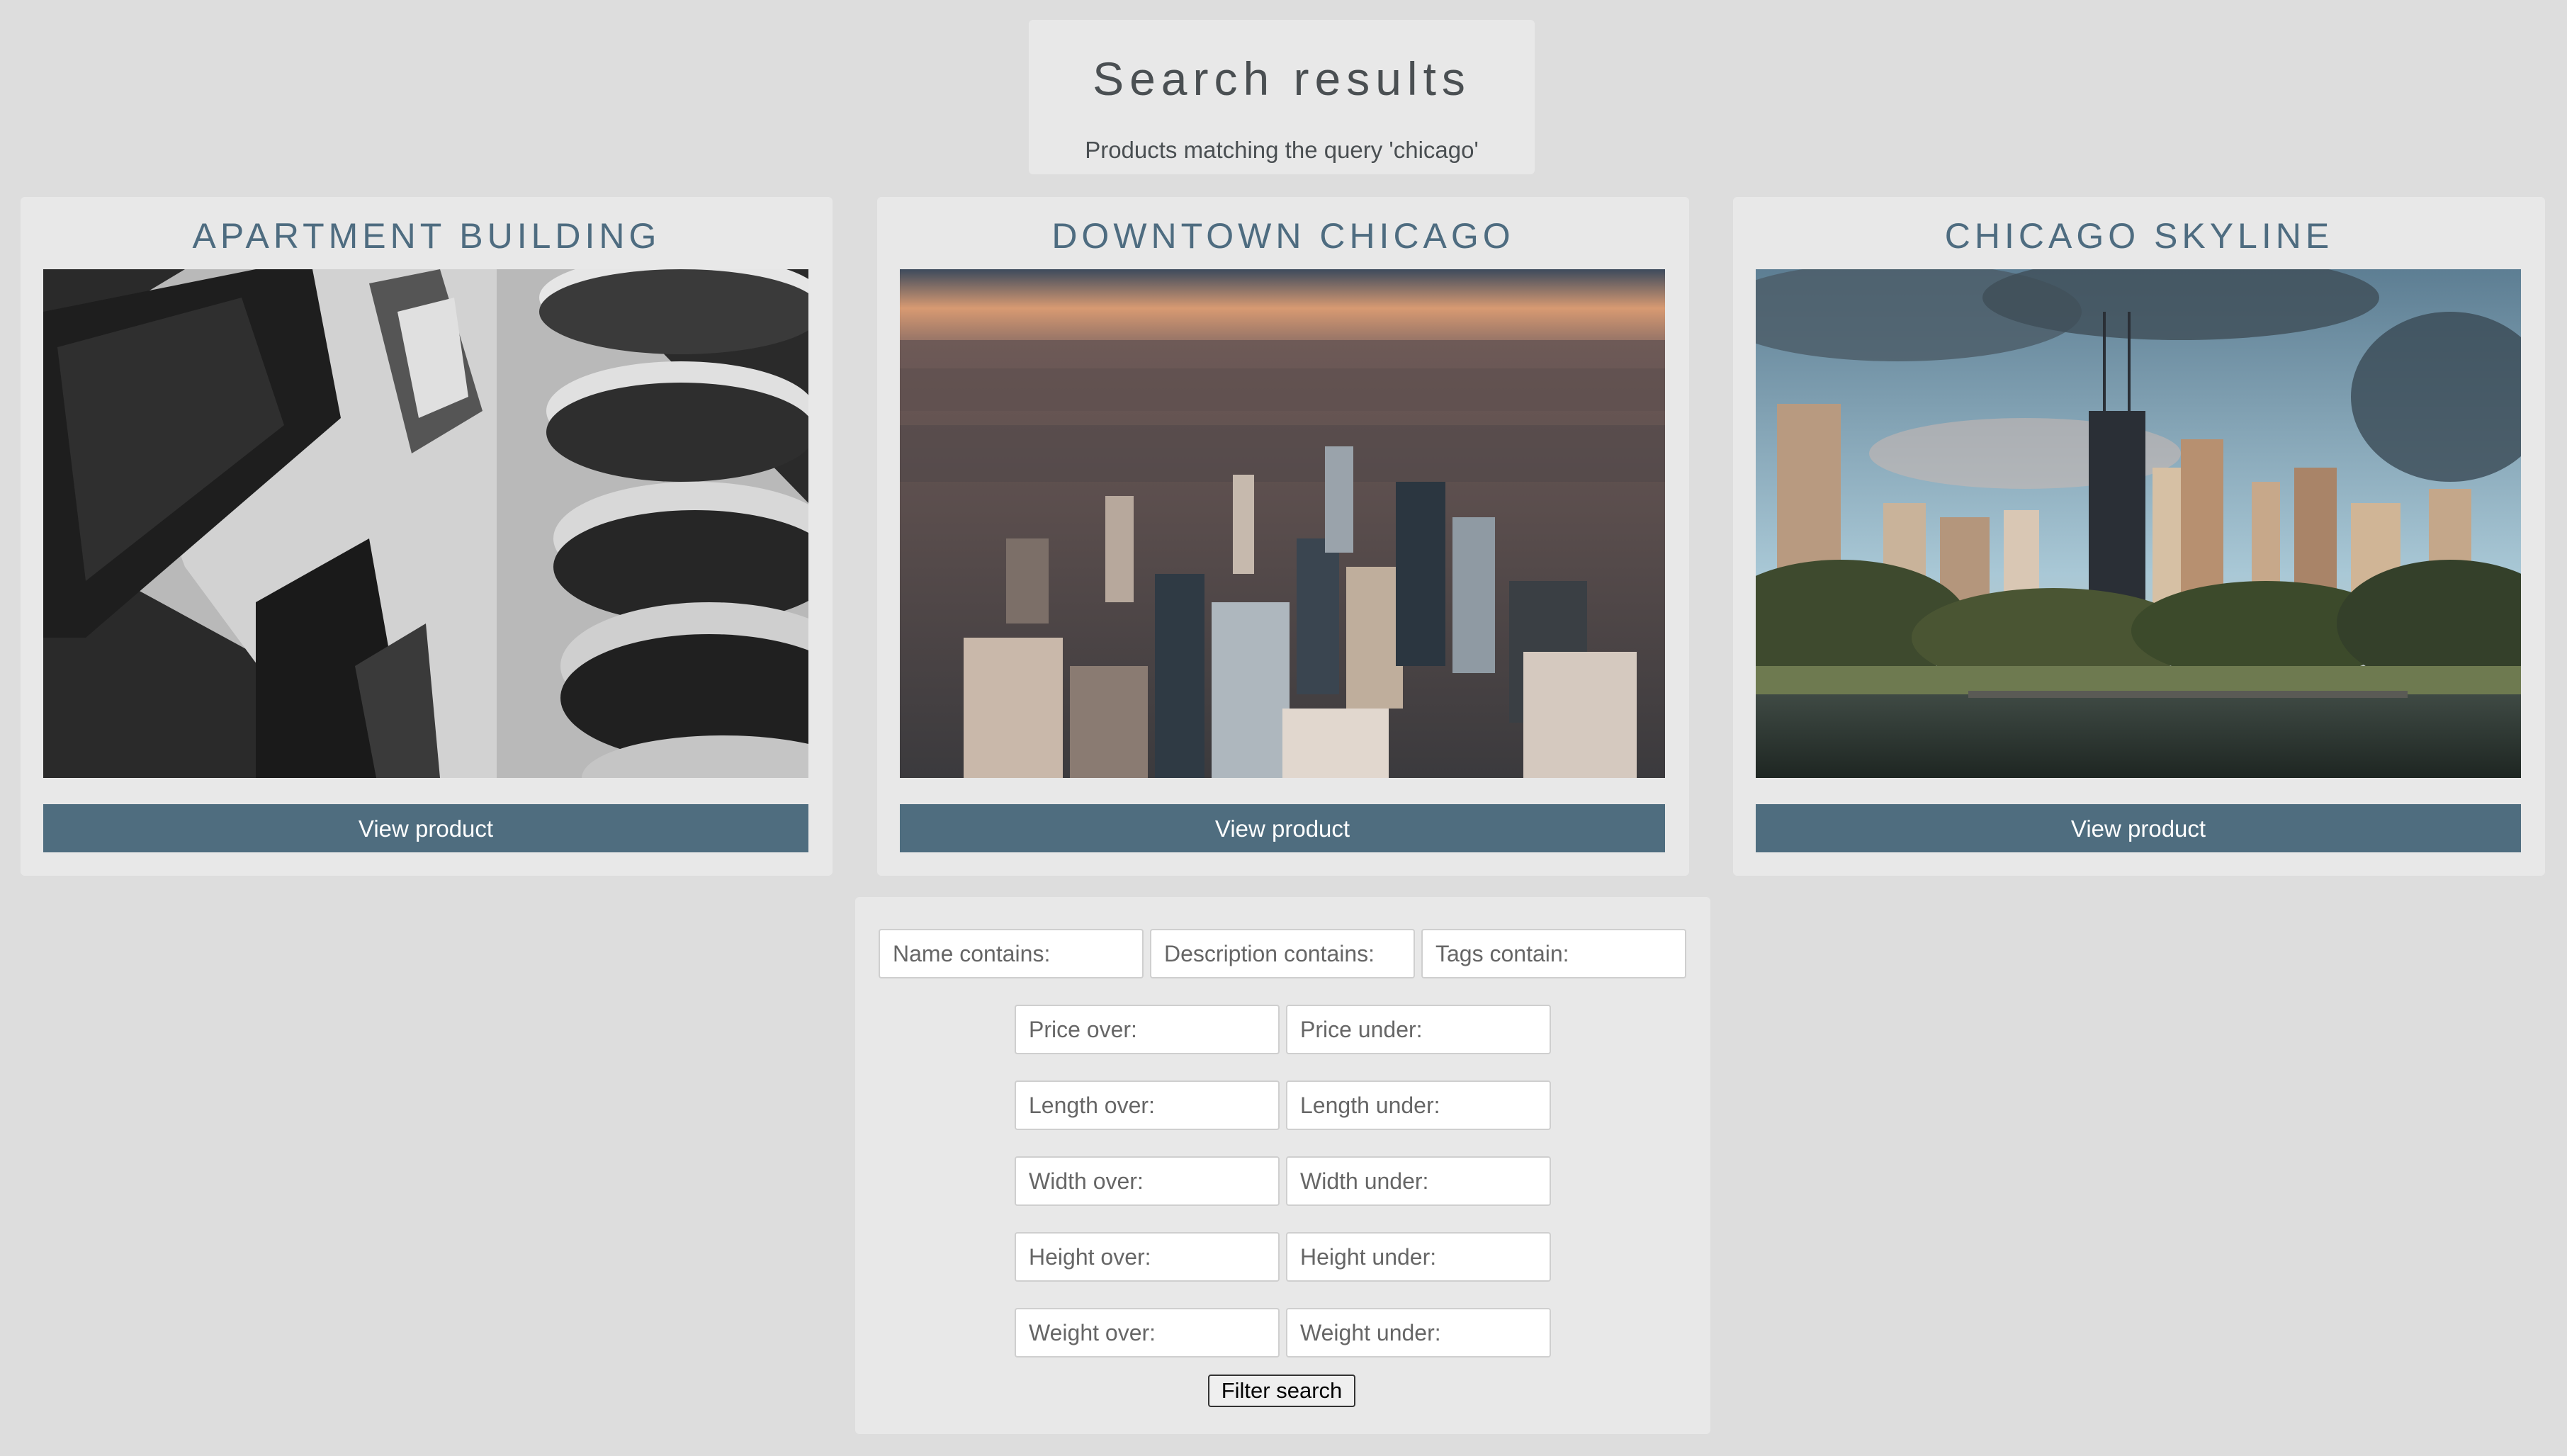 This screenshot has height=1456, width=2567. I want to click on product-title: CHICAGO SKYLINE, so click(2139, 236).